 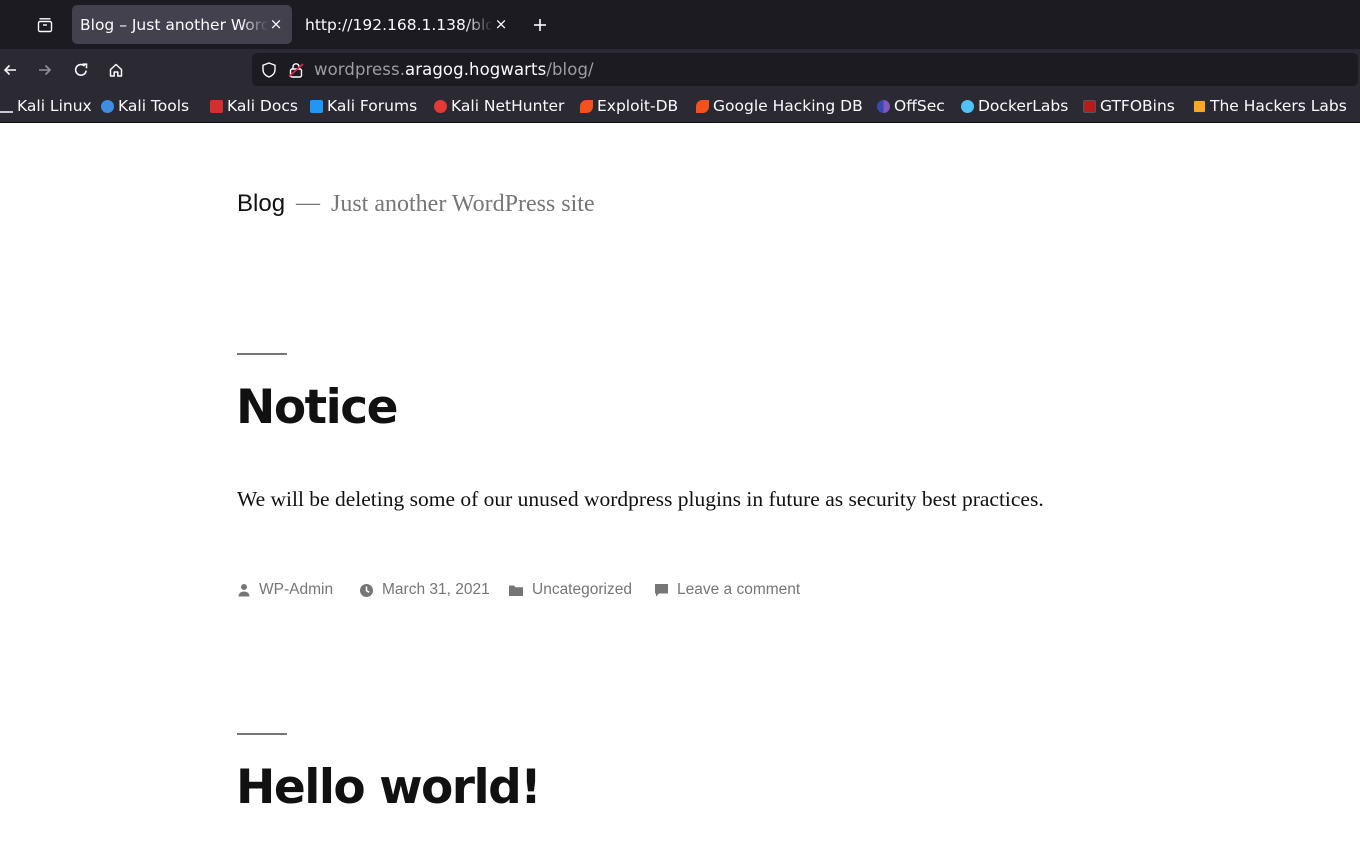 I want to click on kali-docs-icon, so click(x=216, y=106).